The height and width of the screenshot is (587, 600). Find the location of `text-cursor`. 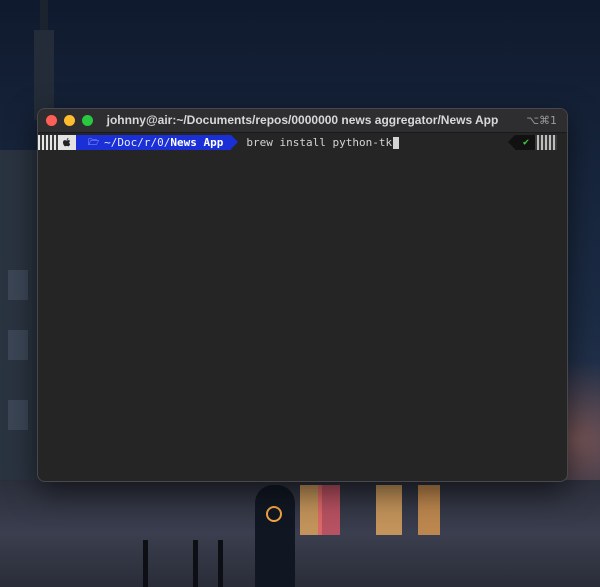

text-cursor is located at coordinates (396, 142).